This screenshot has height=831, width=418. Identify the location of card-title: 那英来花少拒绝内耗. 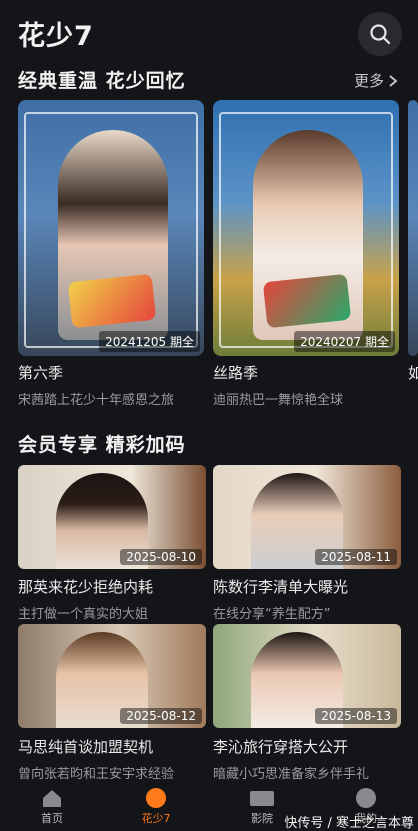
(86, 587).